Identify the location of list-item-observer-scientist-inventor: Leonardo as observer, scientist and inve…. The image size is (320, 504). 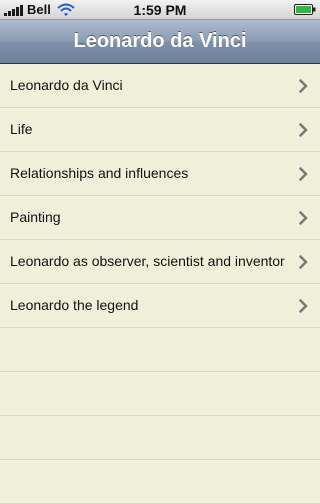
(160, 262).